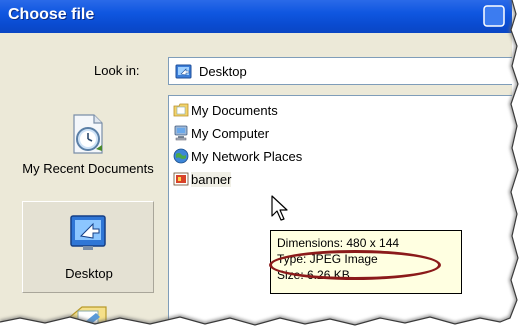  I want to click on image-file-icon, so click(181, 179).